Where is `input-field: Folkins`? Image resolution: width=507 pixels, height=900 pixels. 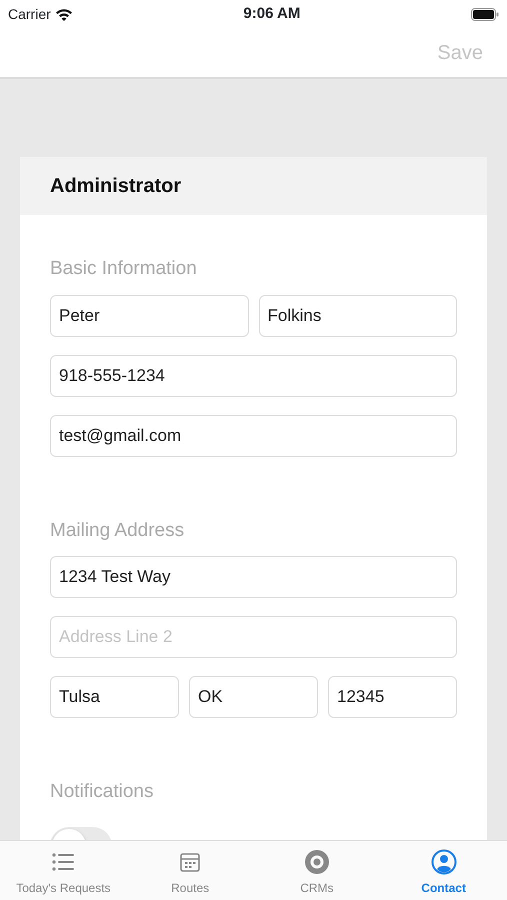
input-field: Folkins is located at coordinates (357, 315).